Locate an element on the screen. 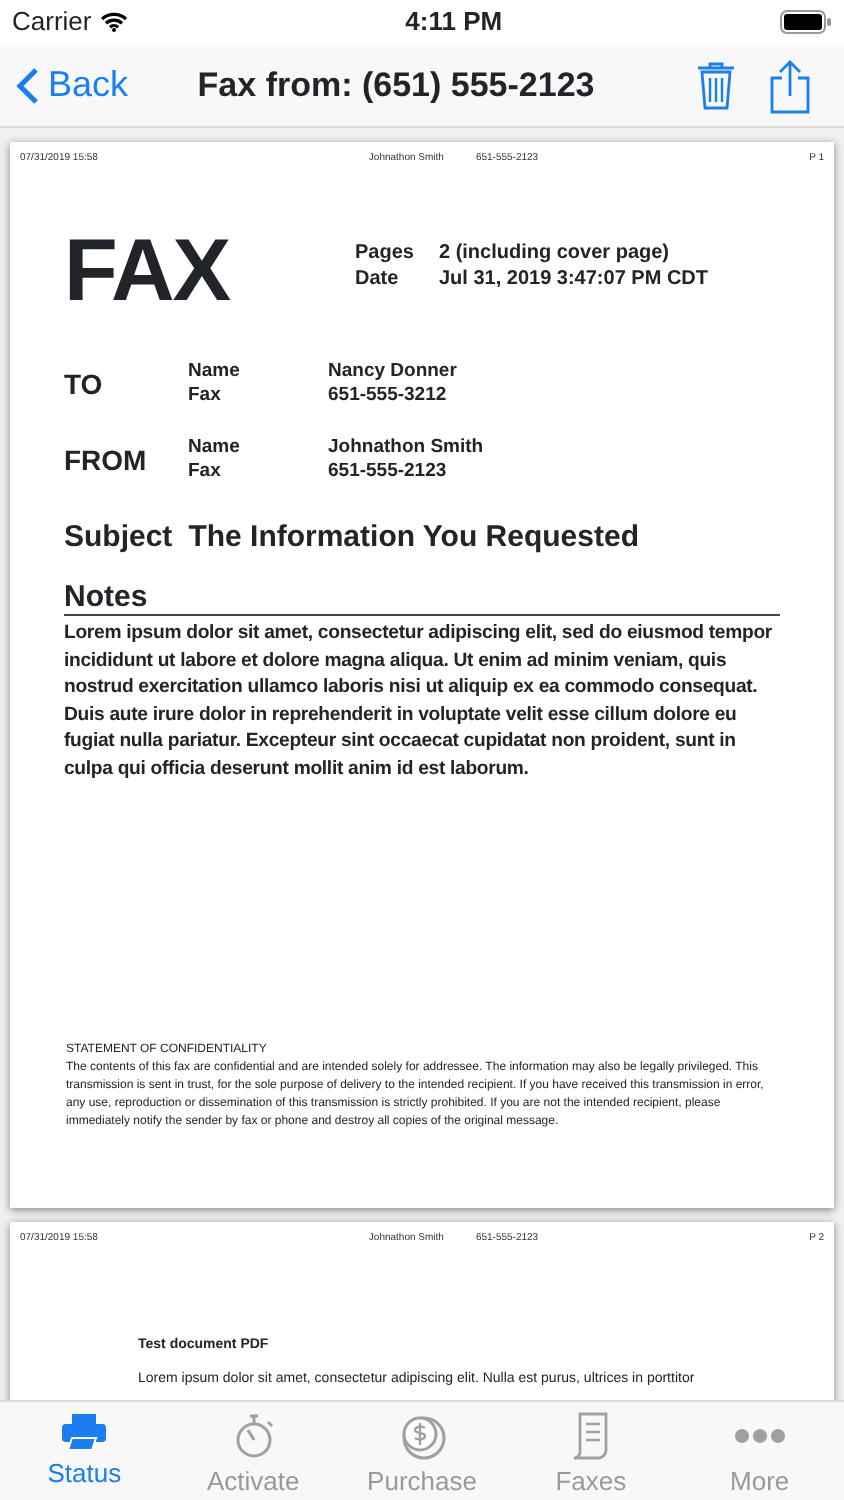 The image size is (844, 1500). stopwatch-icon is located at coordinates (253, 1436).